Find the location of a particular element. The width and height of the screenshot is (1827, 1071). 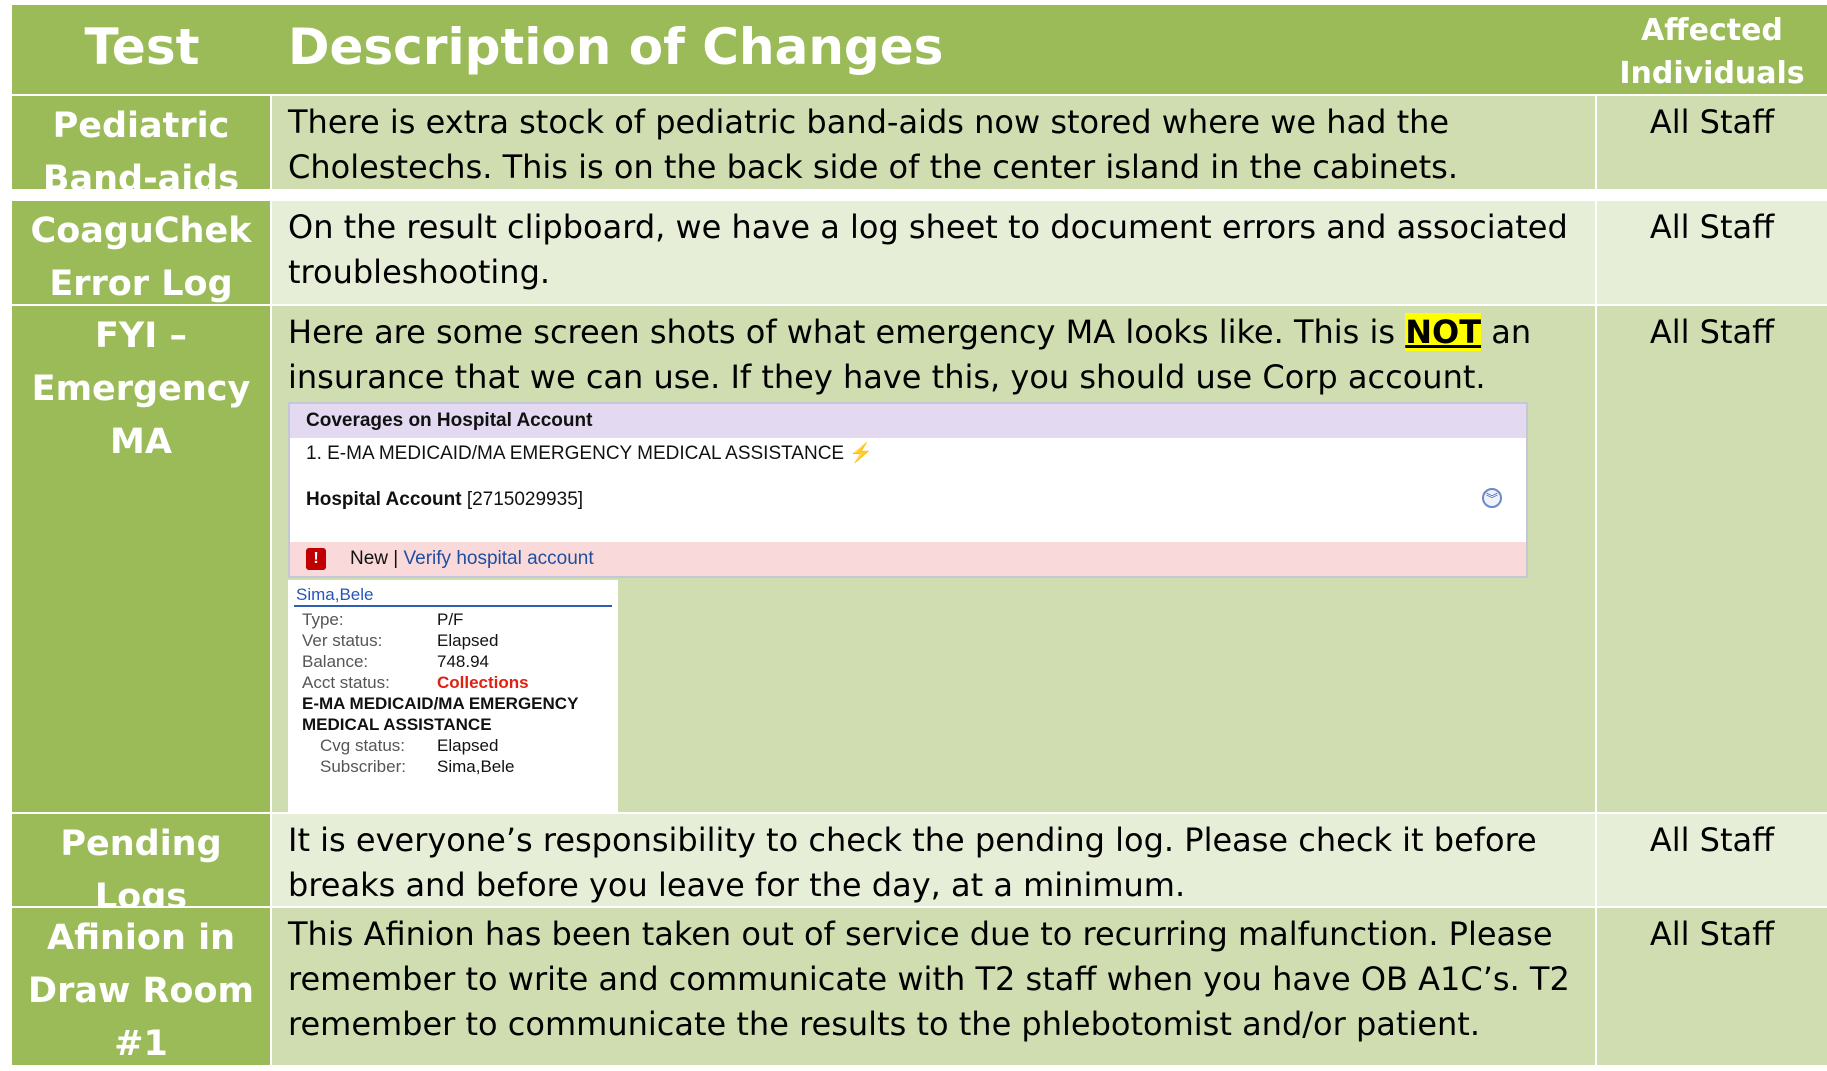

card-ver-row: Ver status: Elapsed is located at coordinates (453, 640).